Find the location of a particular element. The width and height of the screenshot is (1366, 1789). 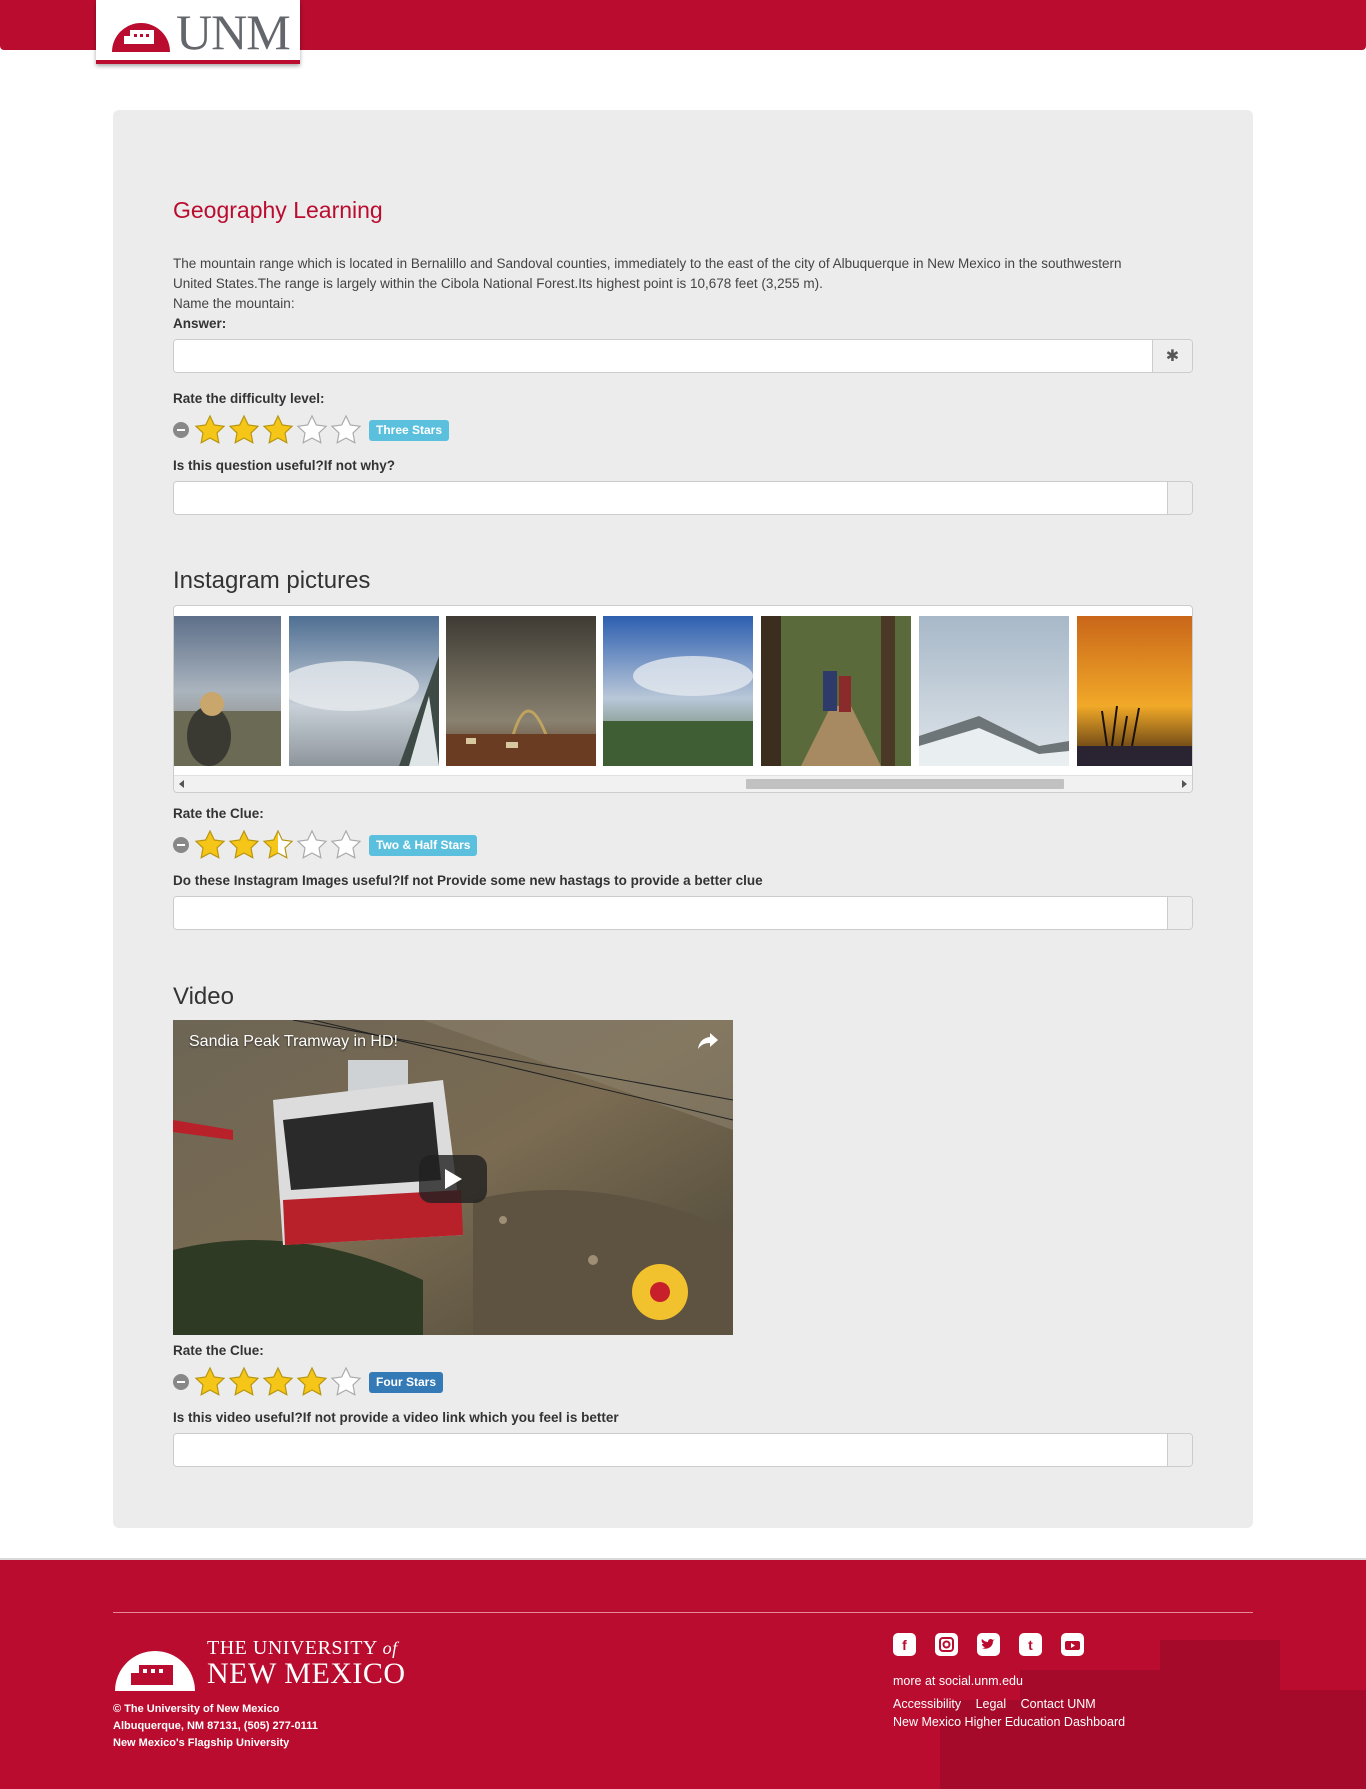

video-useful-input is located at coordinates (670, 1450).